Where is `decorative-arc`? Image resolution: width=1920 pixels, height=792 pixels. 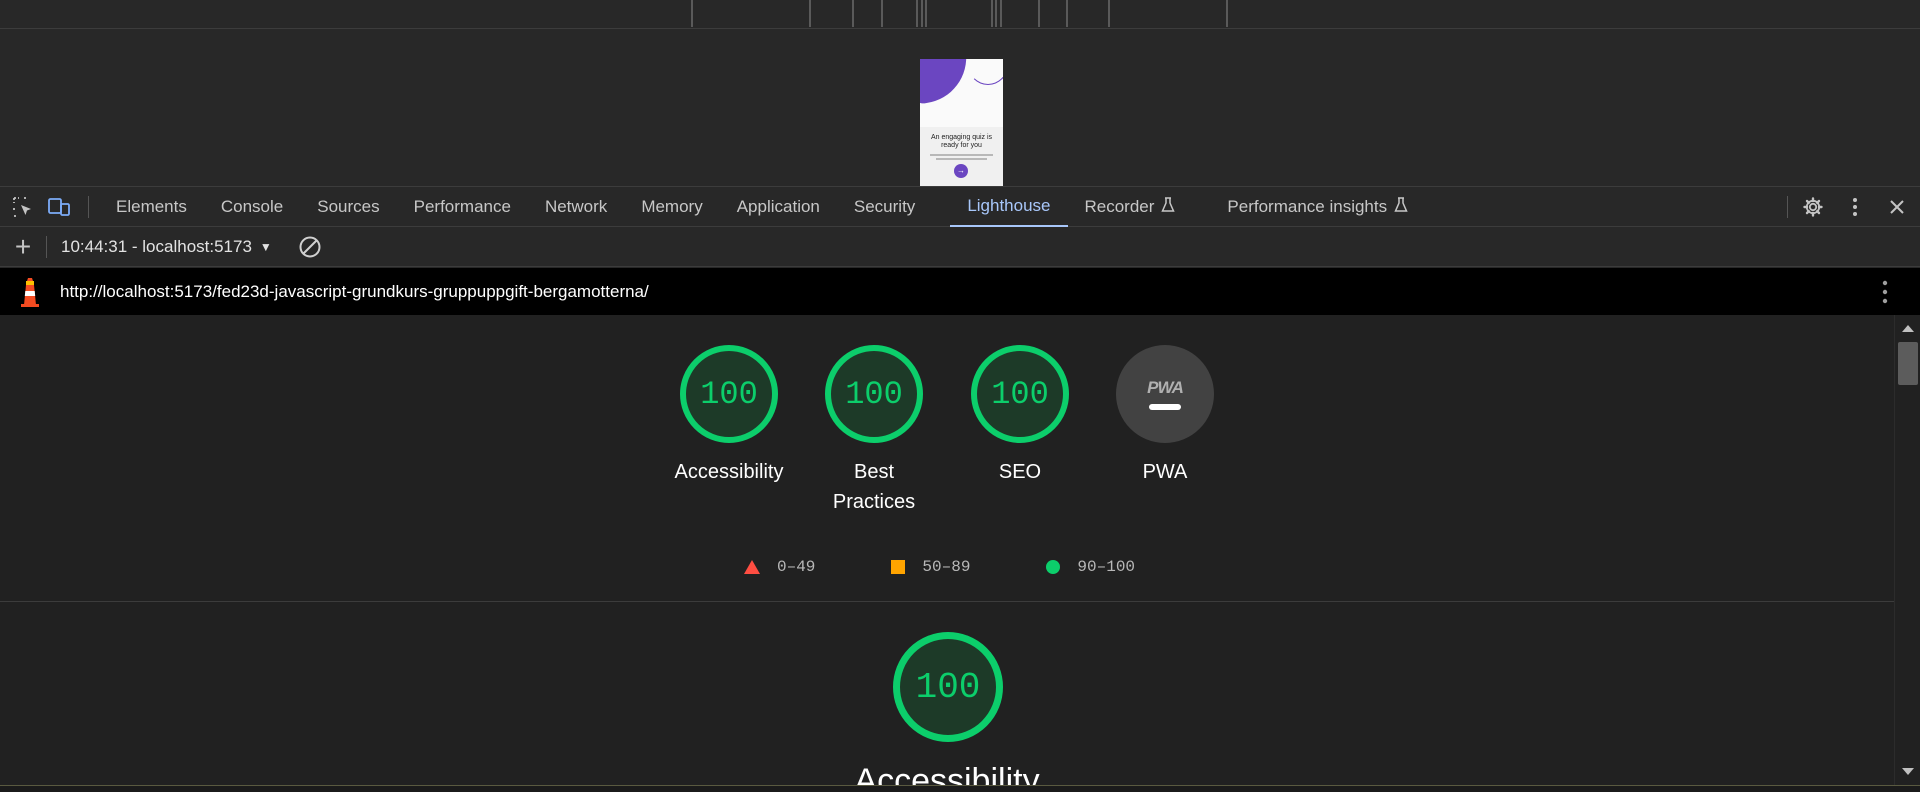
decorative-arc is located at coordinates (985, 72).